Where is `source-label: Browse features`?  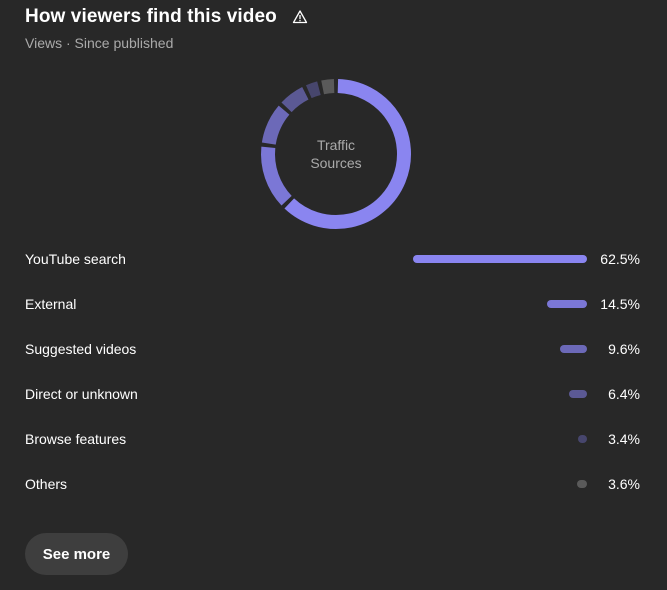 source-label: Browse features is located at coordinates (76, 439).